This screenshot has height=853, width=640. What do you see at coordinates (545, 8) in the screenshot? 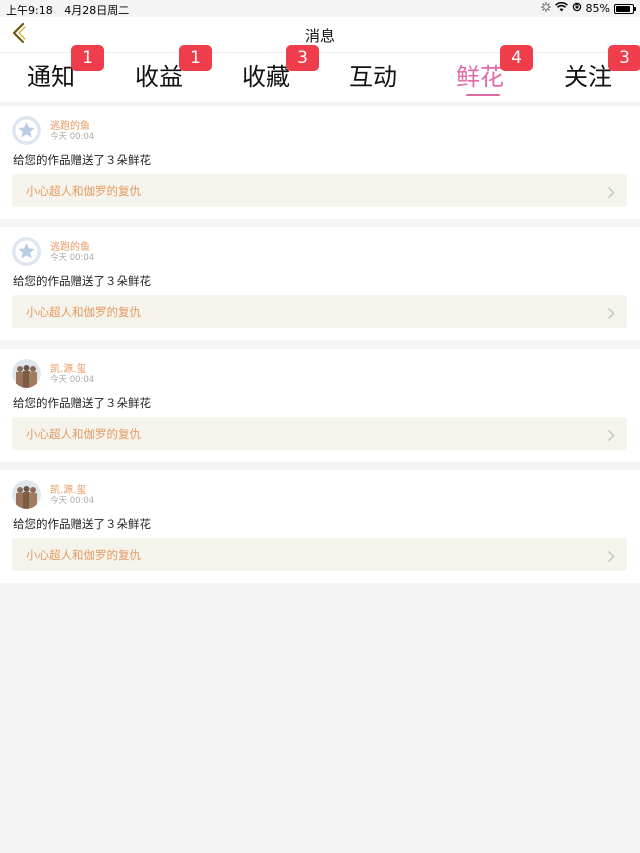
I see `loading-icon` at bounding box center [545, 8].